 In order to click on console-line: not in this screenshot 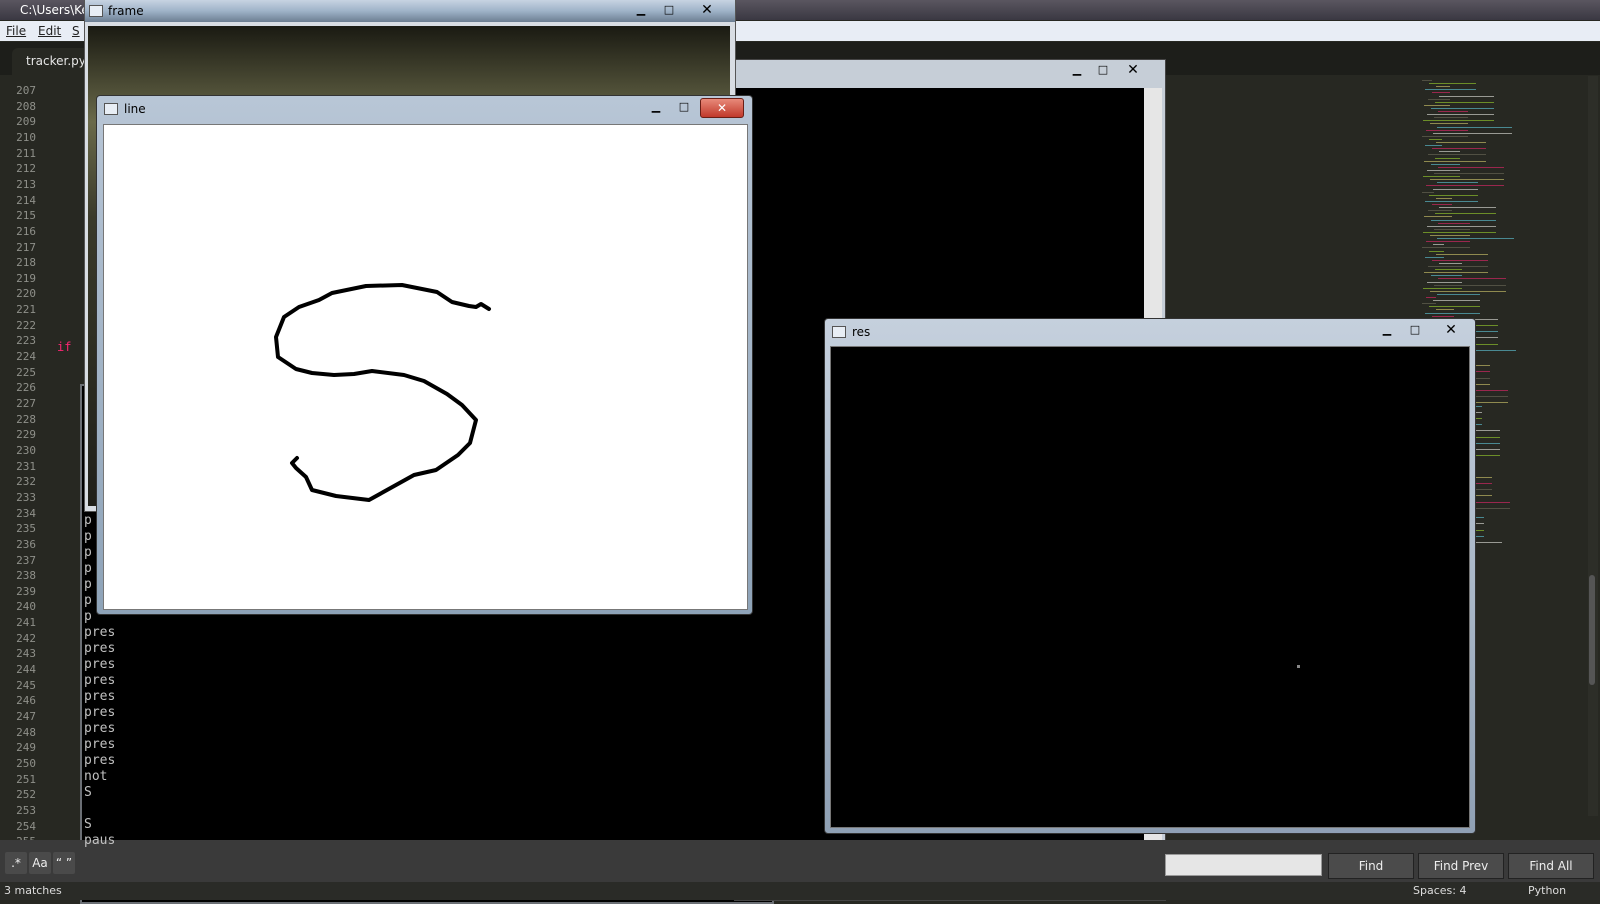, I will do `click(96, 776)`.